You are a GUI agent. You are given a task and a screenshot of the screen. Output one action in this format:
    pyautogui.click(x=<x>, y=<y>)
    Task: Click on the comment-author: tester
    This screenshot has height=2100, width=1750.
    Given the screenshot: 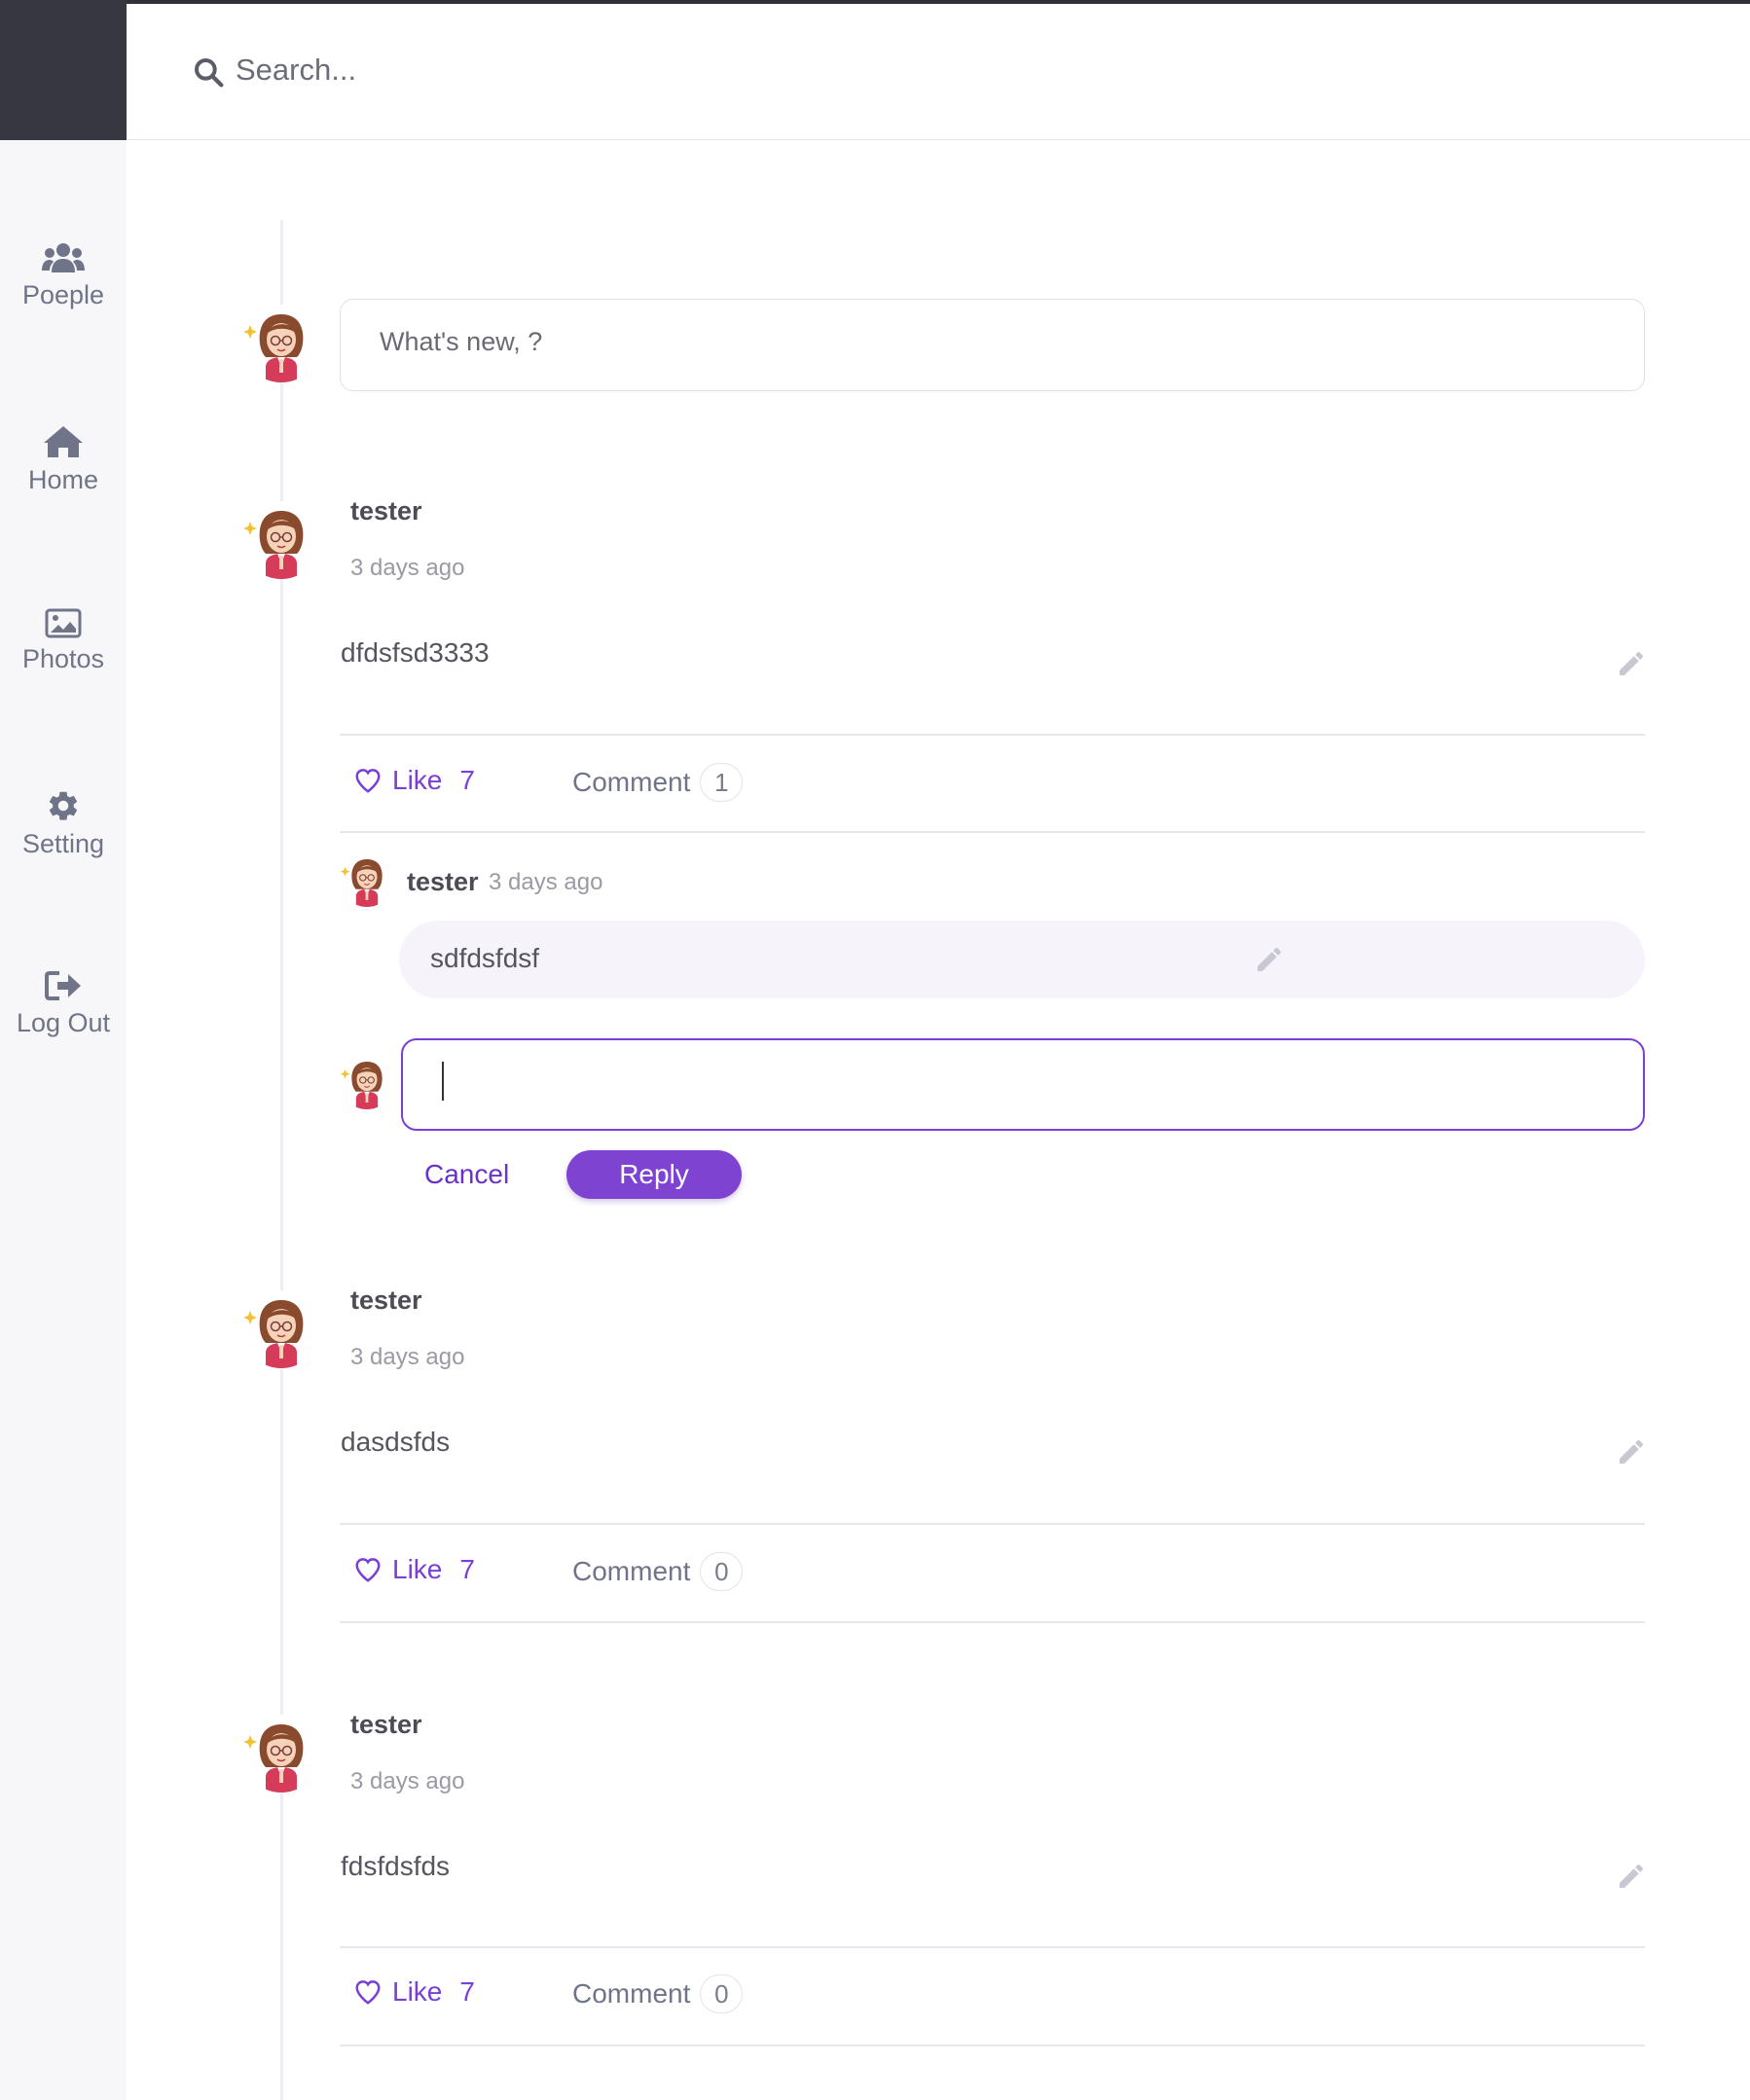 What is the action you would take?
    pyautogui.click(x=443, y=882)
    